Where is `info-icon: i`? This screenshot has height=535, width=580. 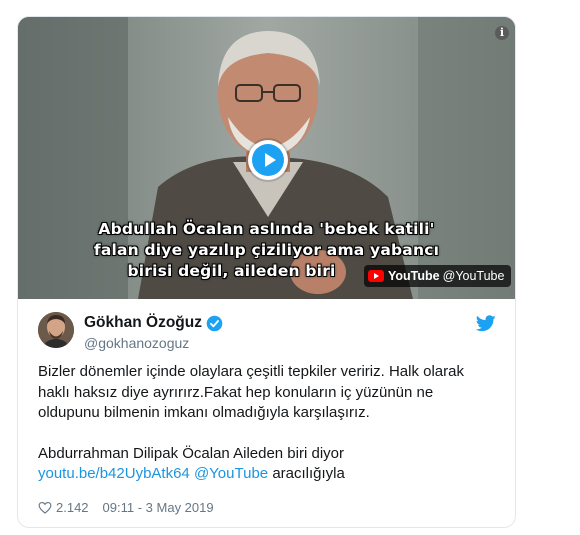 info-icon: i is located at coordinates (502, 33).